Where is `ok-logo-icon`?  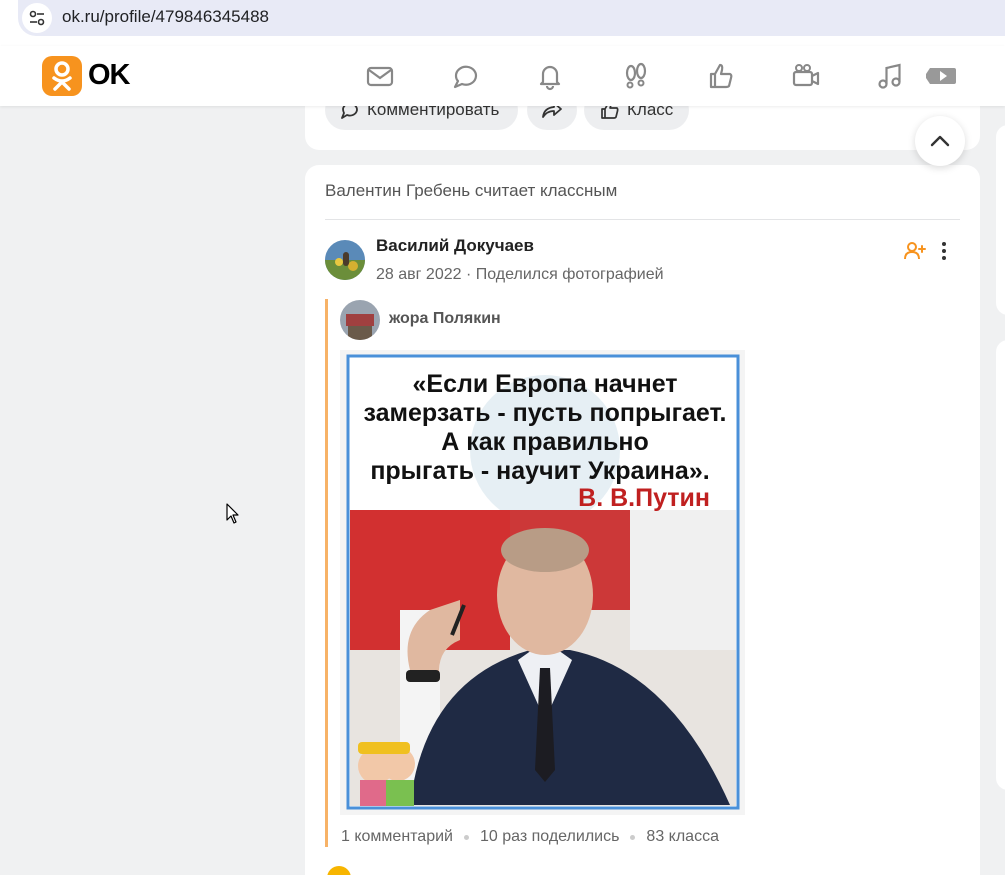
ok-logo-icon is located at coordinates (62, 76).